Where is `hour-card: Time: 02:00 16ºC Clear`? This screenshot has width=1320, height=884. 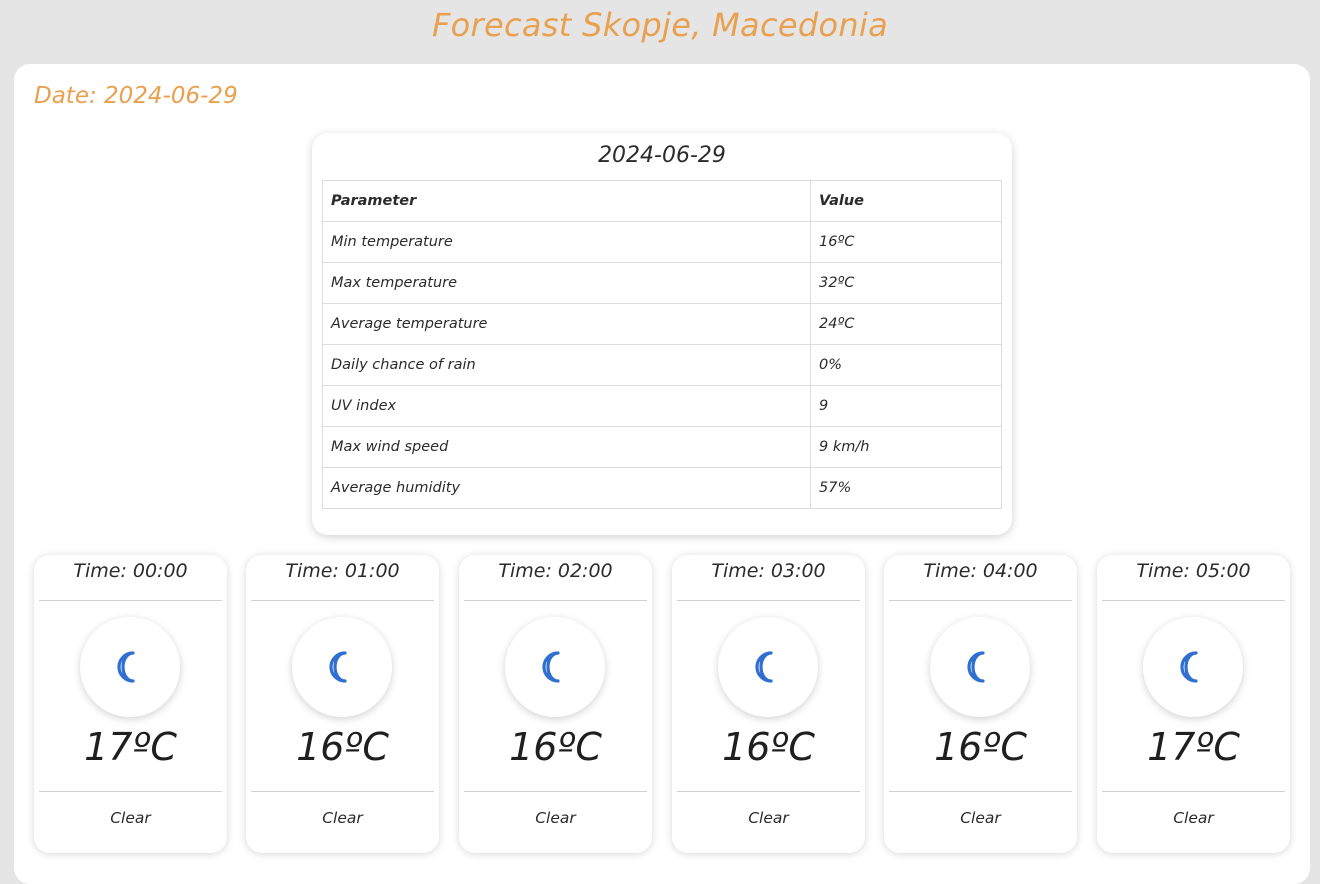
hour-card: Time: 02:00 16ºC Clear is located at coordinates (555, 704).